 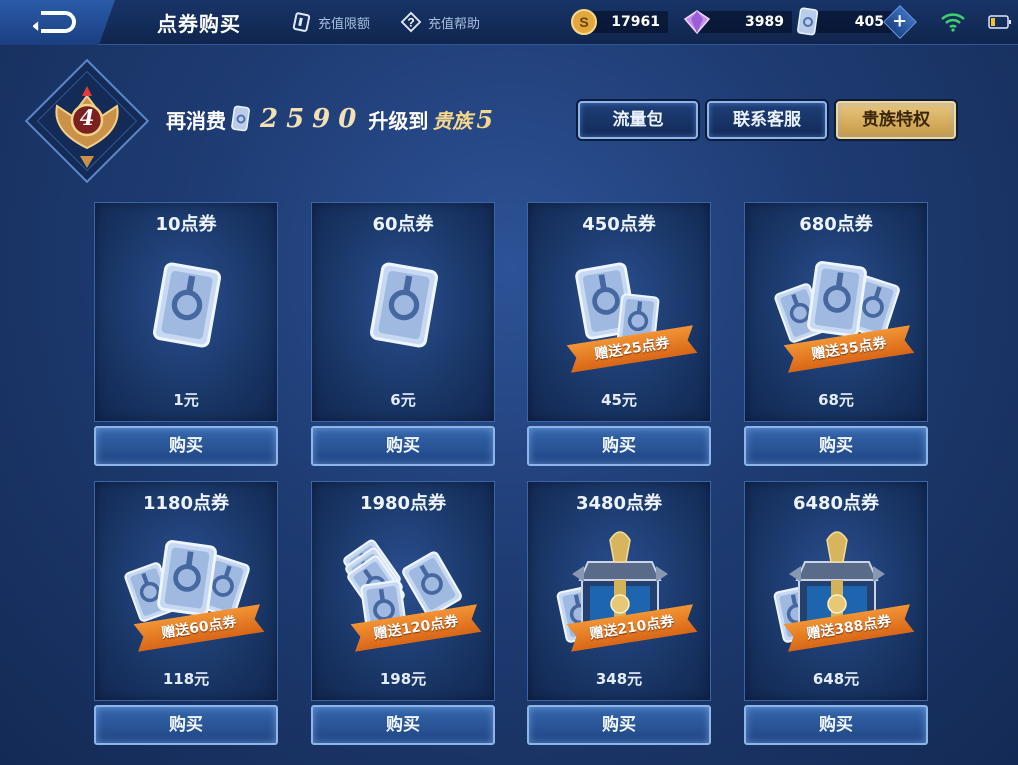 What do you see at coordinates (896, 120) in the screenshot?
I see `noble-privilege-button: 贵族特权` at bounding box center [896, 120].